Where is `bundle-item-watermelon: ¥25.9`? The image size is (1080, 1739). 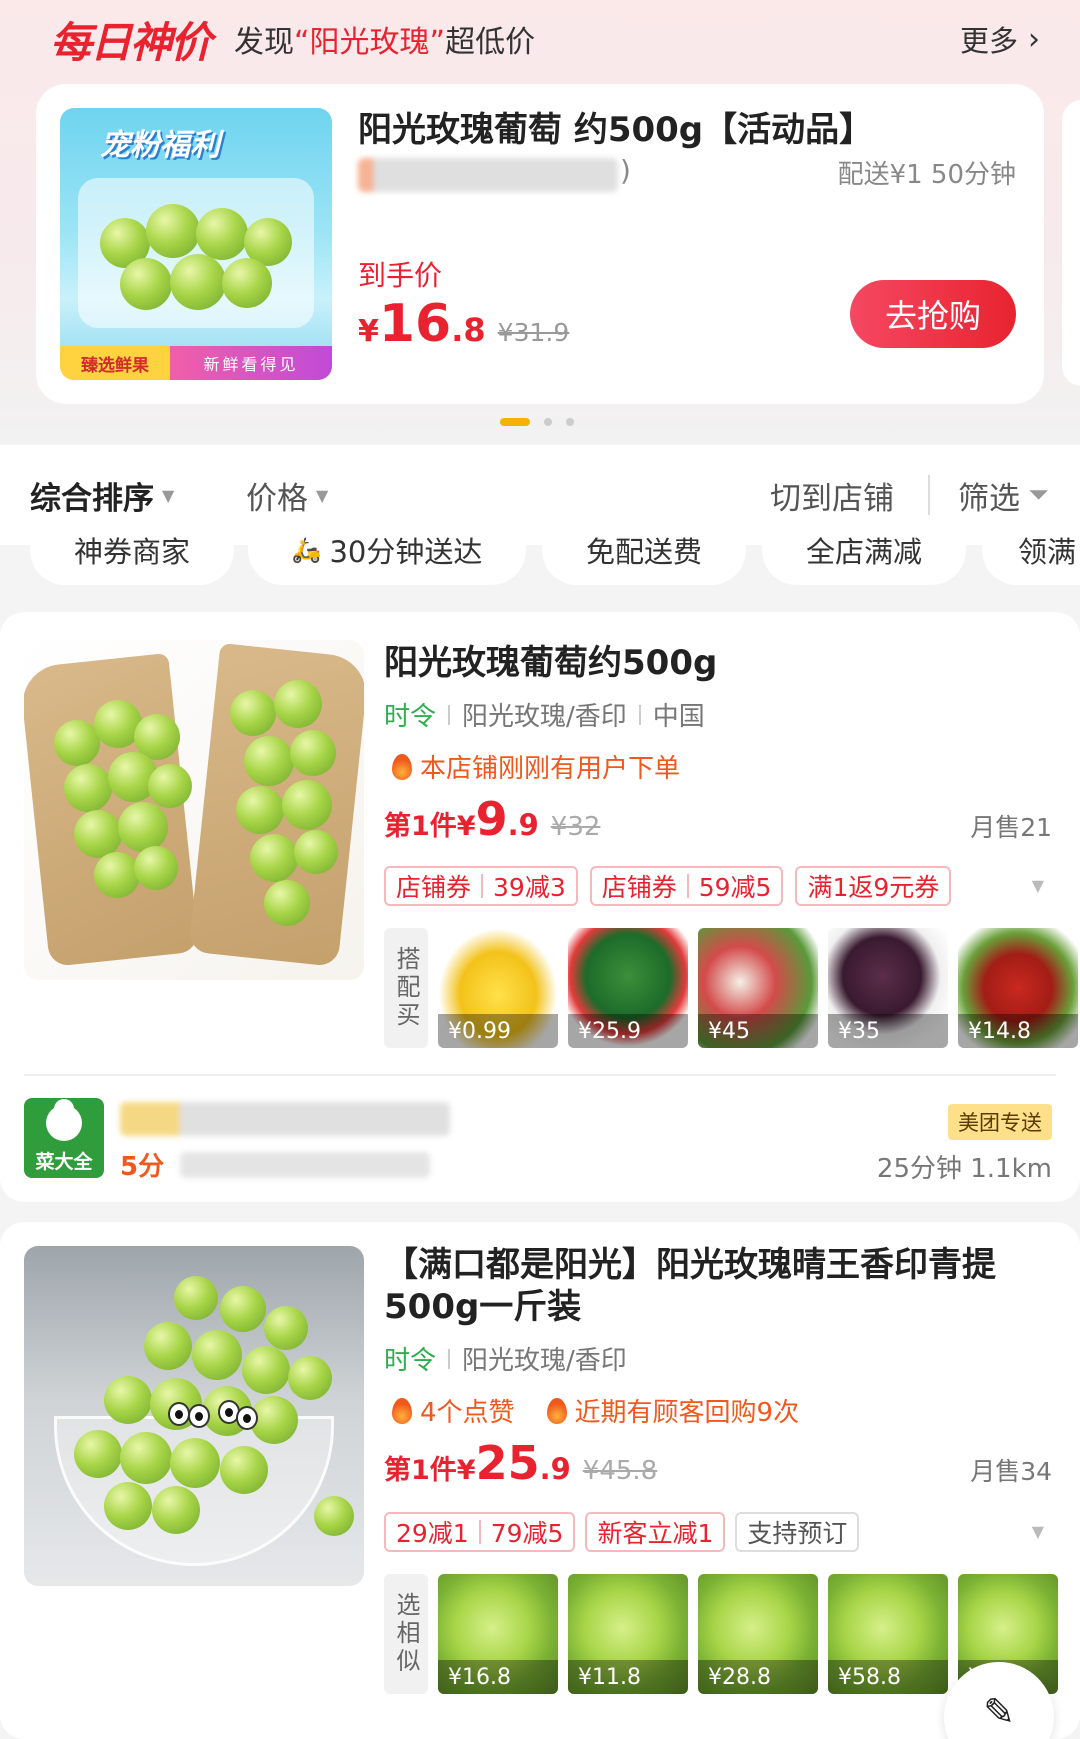 bundle-item-watermelon: ¥25.9 is located at coordinates (628, 988).